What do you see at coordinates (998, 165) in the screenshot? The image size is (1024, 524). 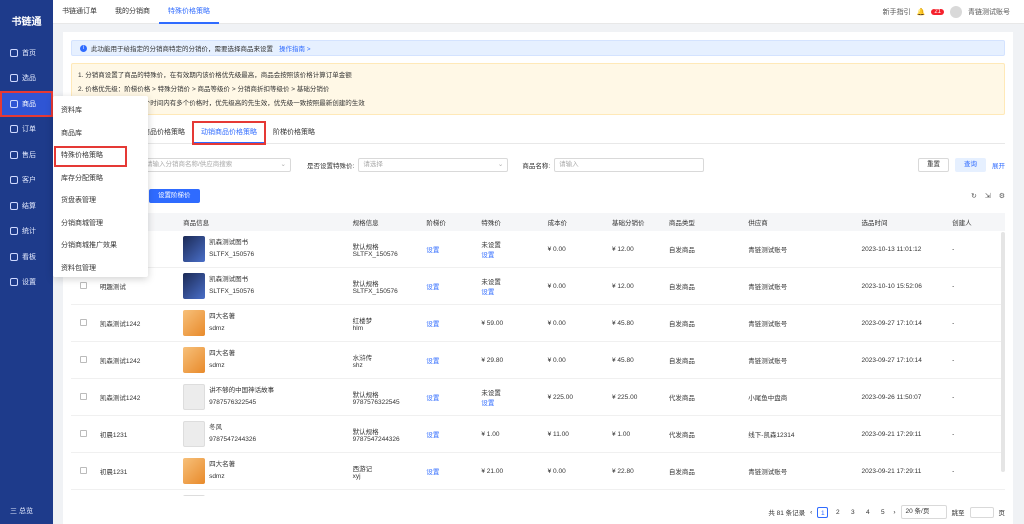 I see `expand-link: 展开` at bounding box center [998, 165].